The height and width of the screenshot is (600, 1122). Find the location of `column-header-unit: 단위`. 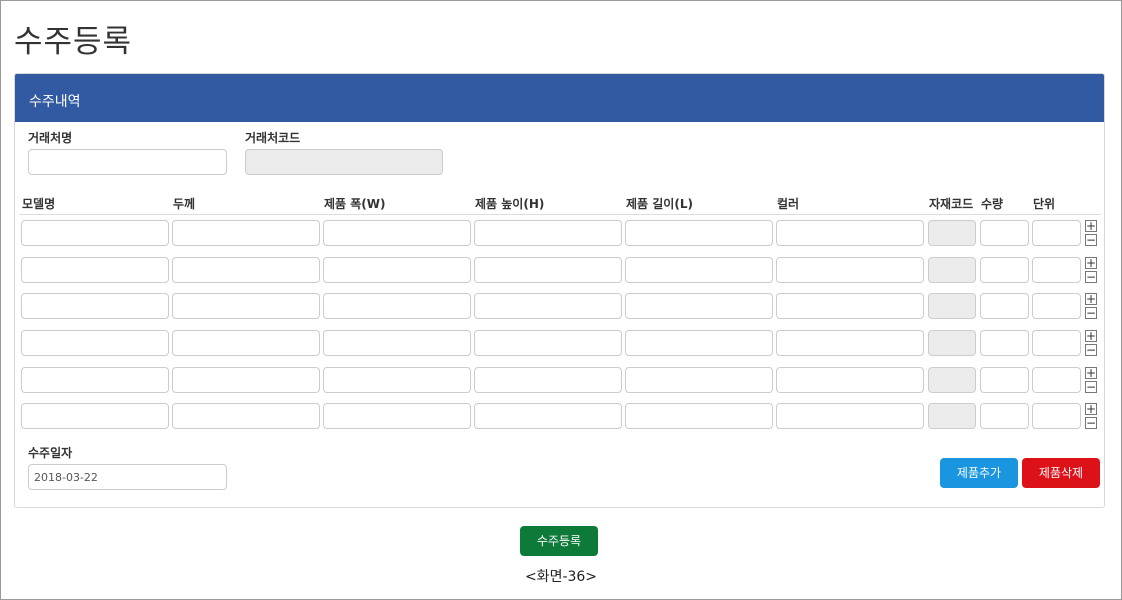

column-header-unit: 단위 is located at coordinates (1044, 204).